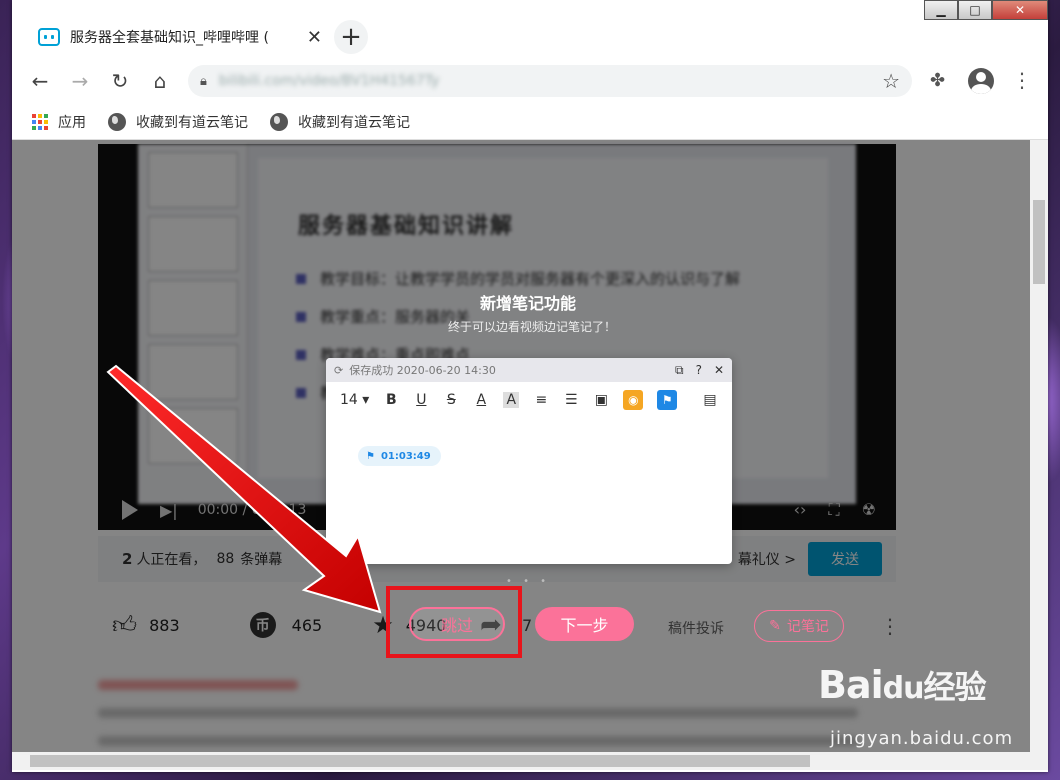  What do you see at coordinates (1039, 242) in the screenshot?
I see `vertical-scrollbar-thumb` at bounding box center [1039, 242].